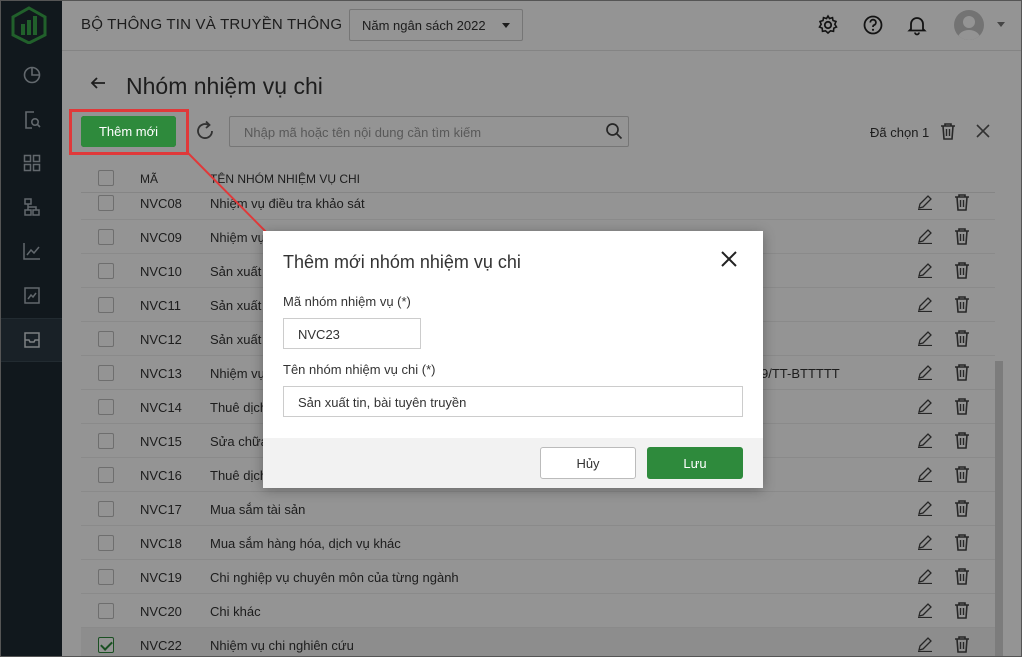 The height and width of the screenshot is (657, 1022). What do you see at coordinates (352, 333) in the screenshot?
I see `code-field: NVC23` at bounding box center [352, 333].